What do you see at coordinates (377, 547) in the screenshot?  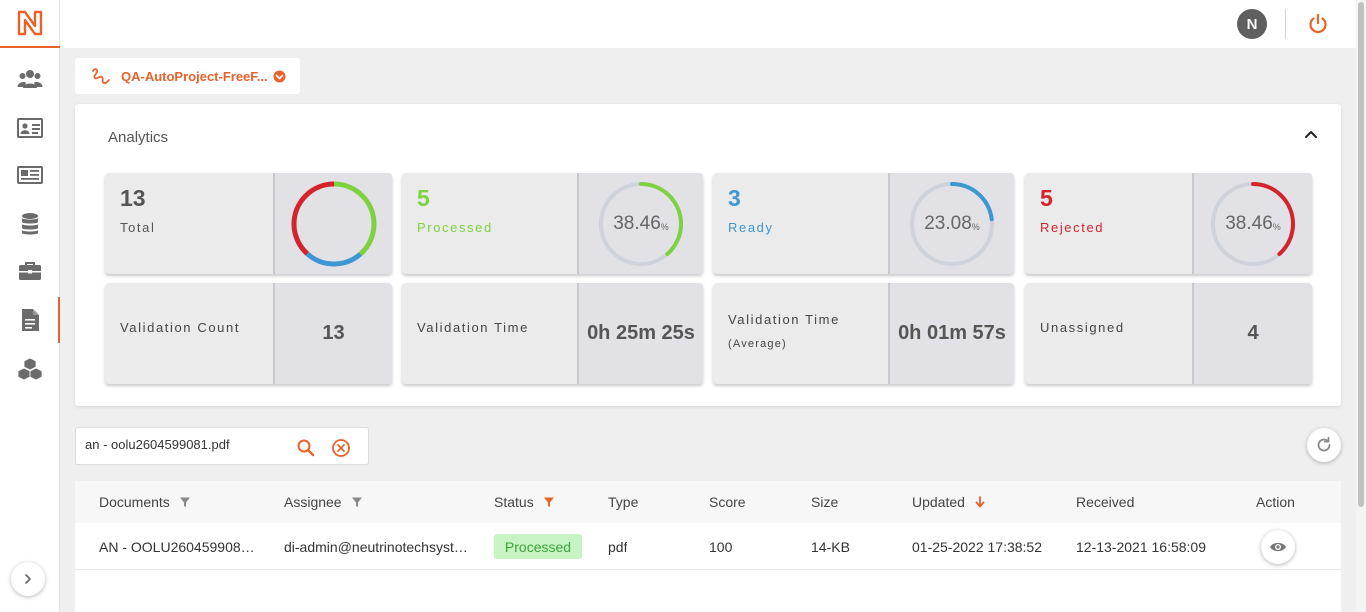 I see `cell-assignee: di-admin@neutrinotechsystems.com` at bounding box center [377, 547].